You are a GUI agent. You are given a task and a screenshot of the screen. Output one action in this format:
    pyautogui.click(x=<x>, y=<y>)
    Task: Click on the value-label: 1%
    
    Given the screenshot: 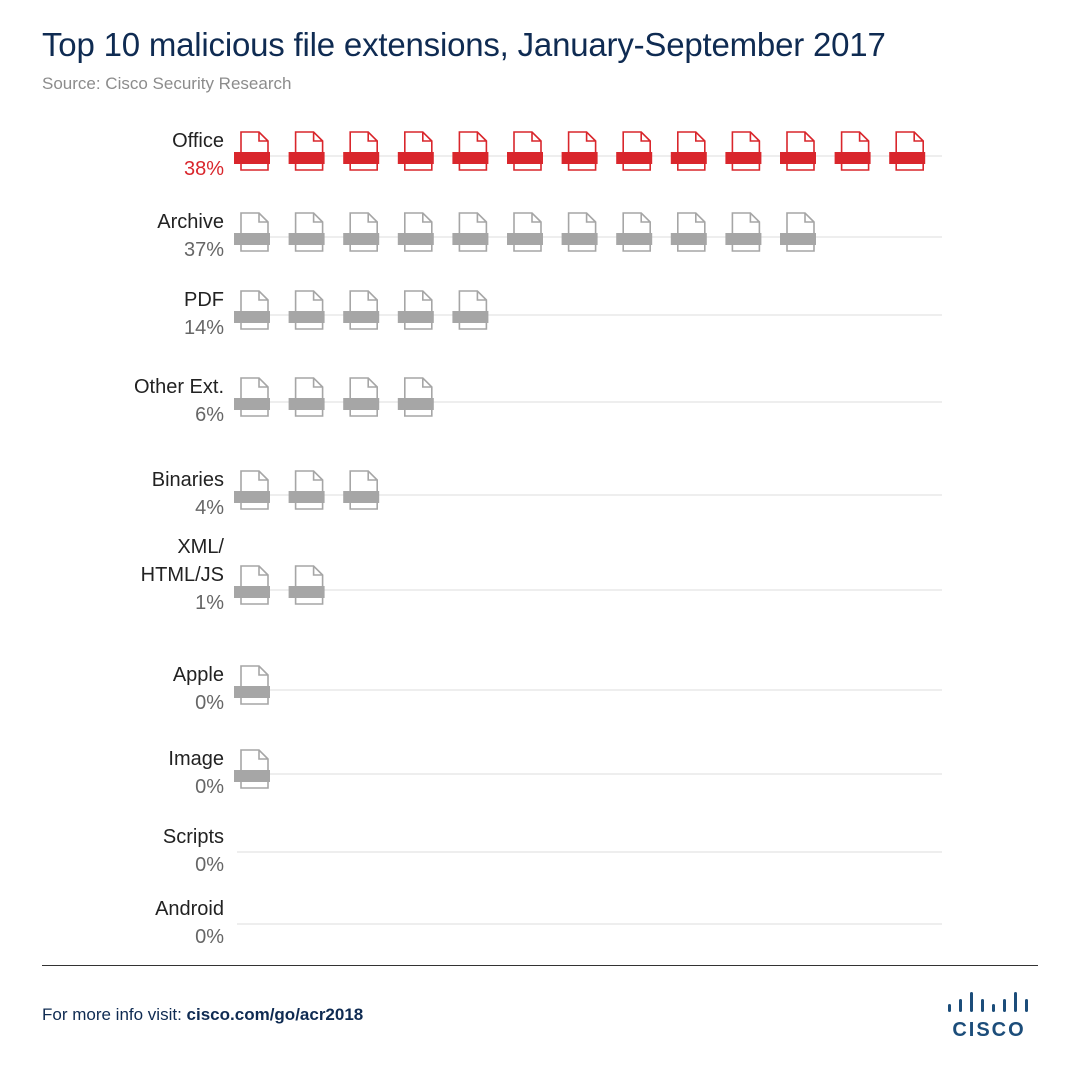 What is the action you would take?
    pyautogui.click(x=209, y=603)
    